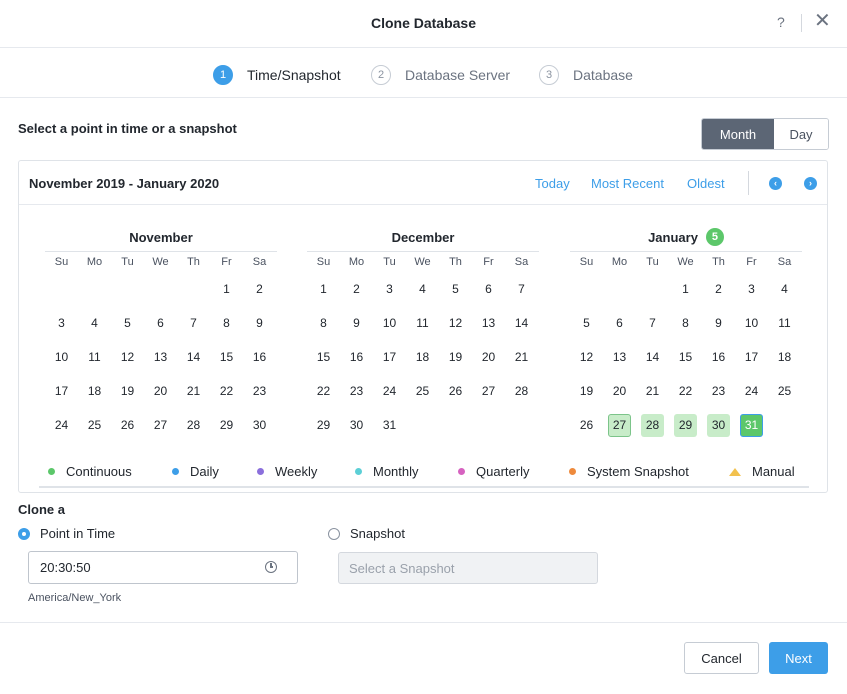 This screenshot has height=694, width=847. Describe the element at coordinates (652, 357) in the screenshot. I see `calendar-day: 14` at that location.